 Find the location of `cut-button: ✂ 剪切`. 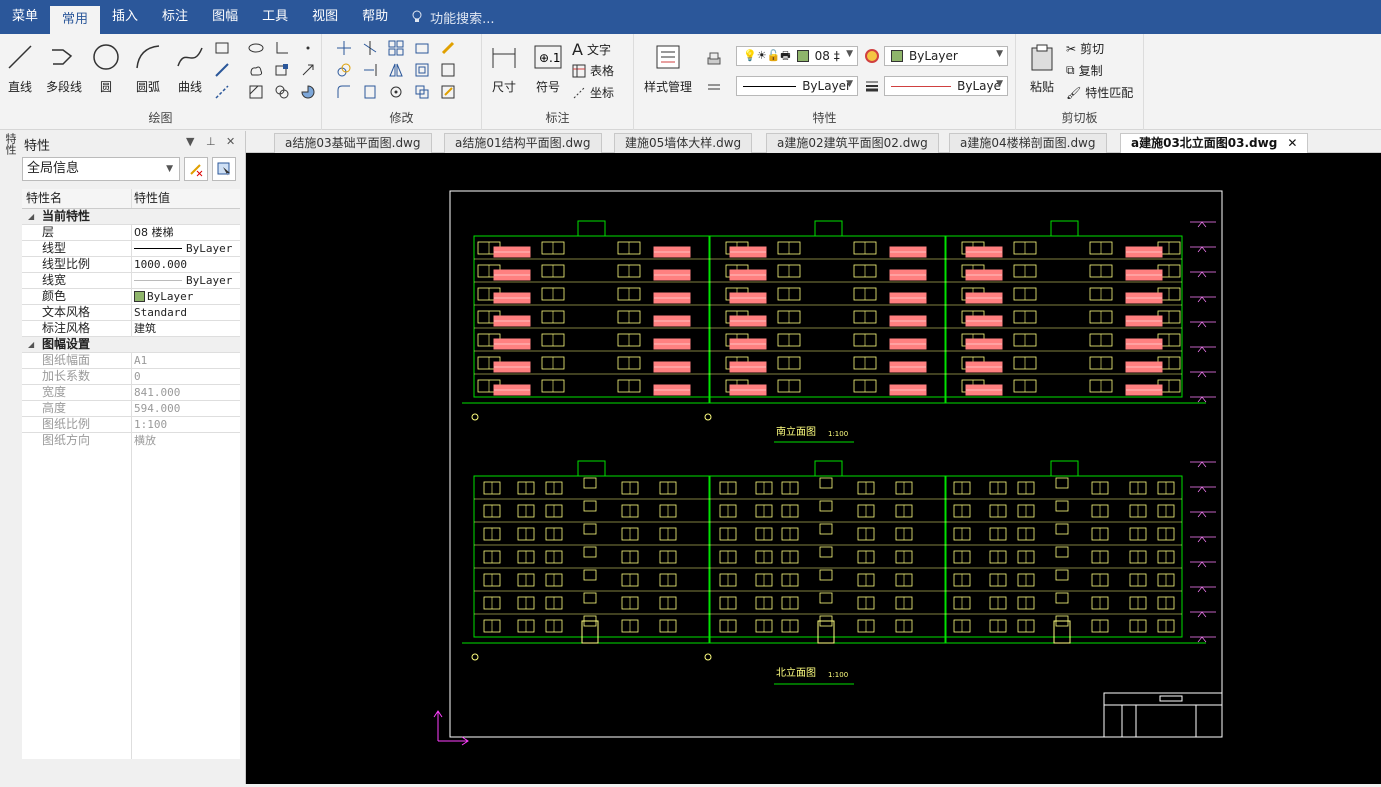

cut-button: ✂ 剪切 is located at coordinates (1085, 48).